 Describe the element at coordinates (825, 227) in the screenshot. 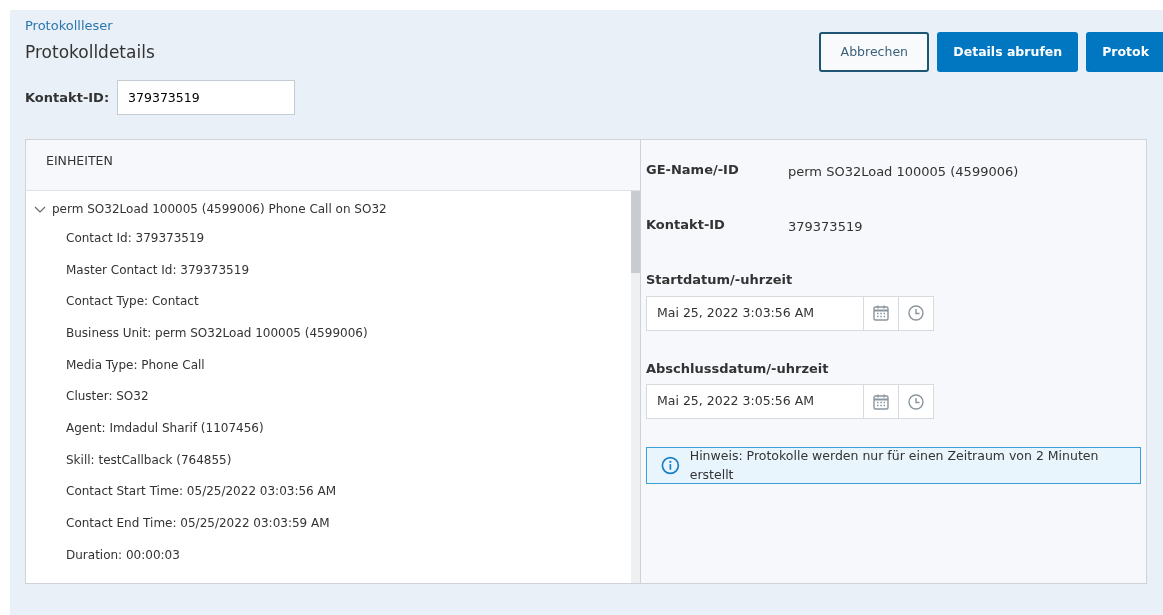

I see `detail-value: 379373519` at that location.